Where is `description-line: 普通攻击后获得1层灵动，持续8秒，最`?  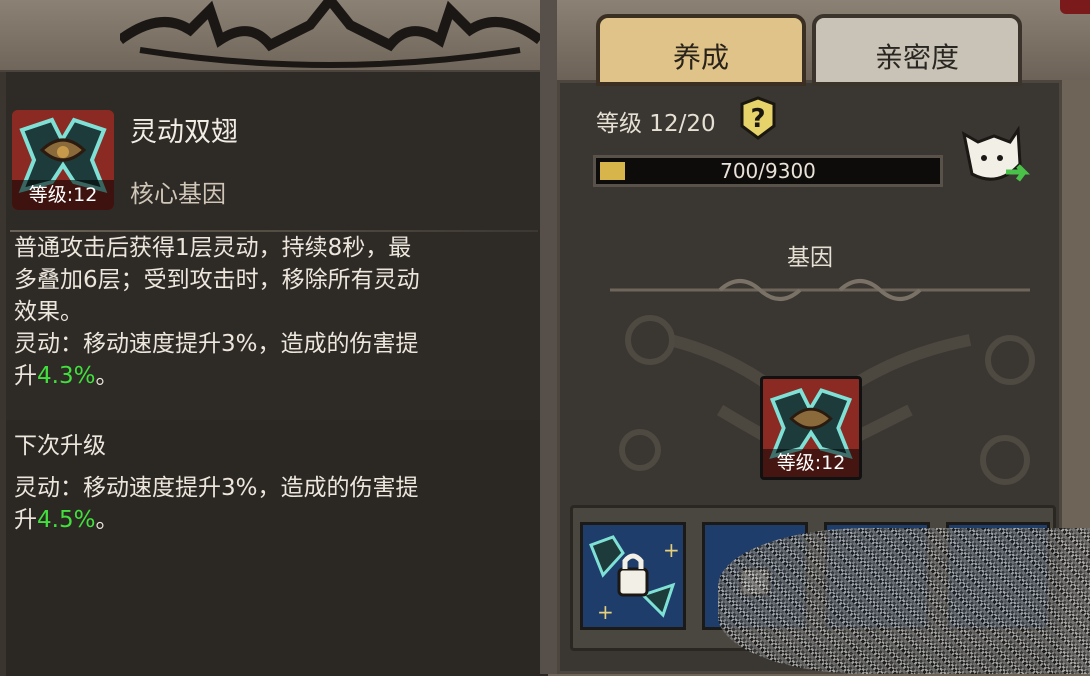
description-line: 普通攻击后获得1层灵动，持续8秒，最 is located at coordinates (213, 248).